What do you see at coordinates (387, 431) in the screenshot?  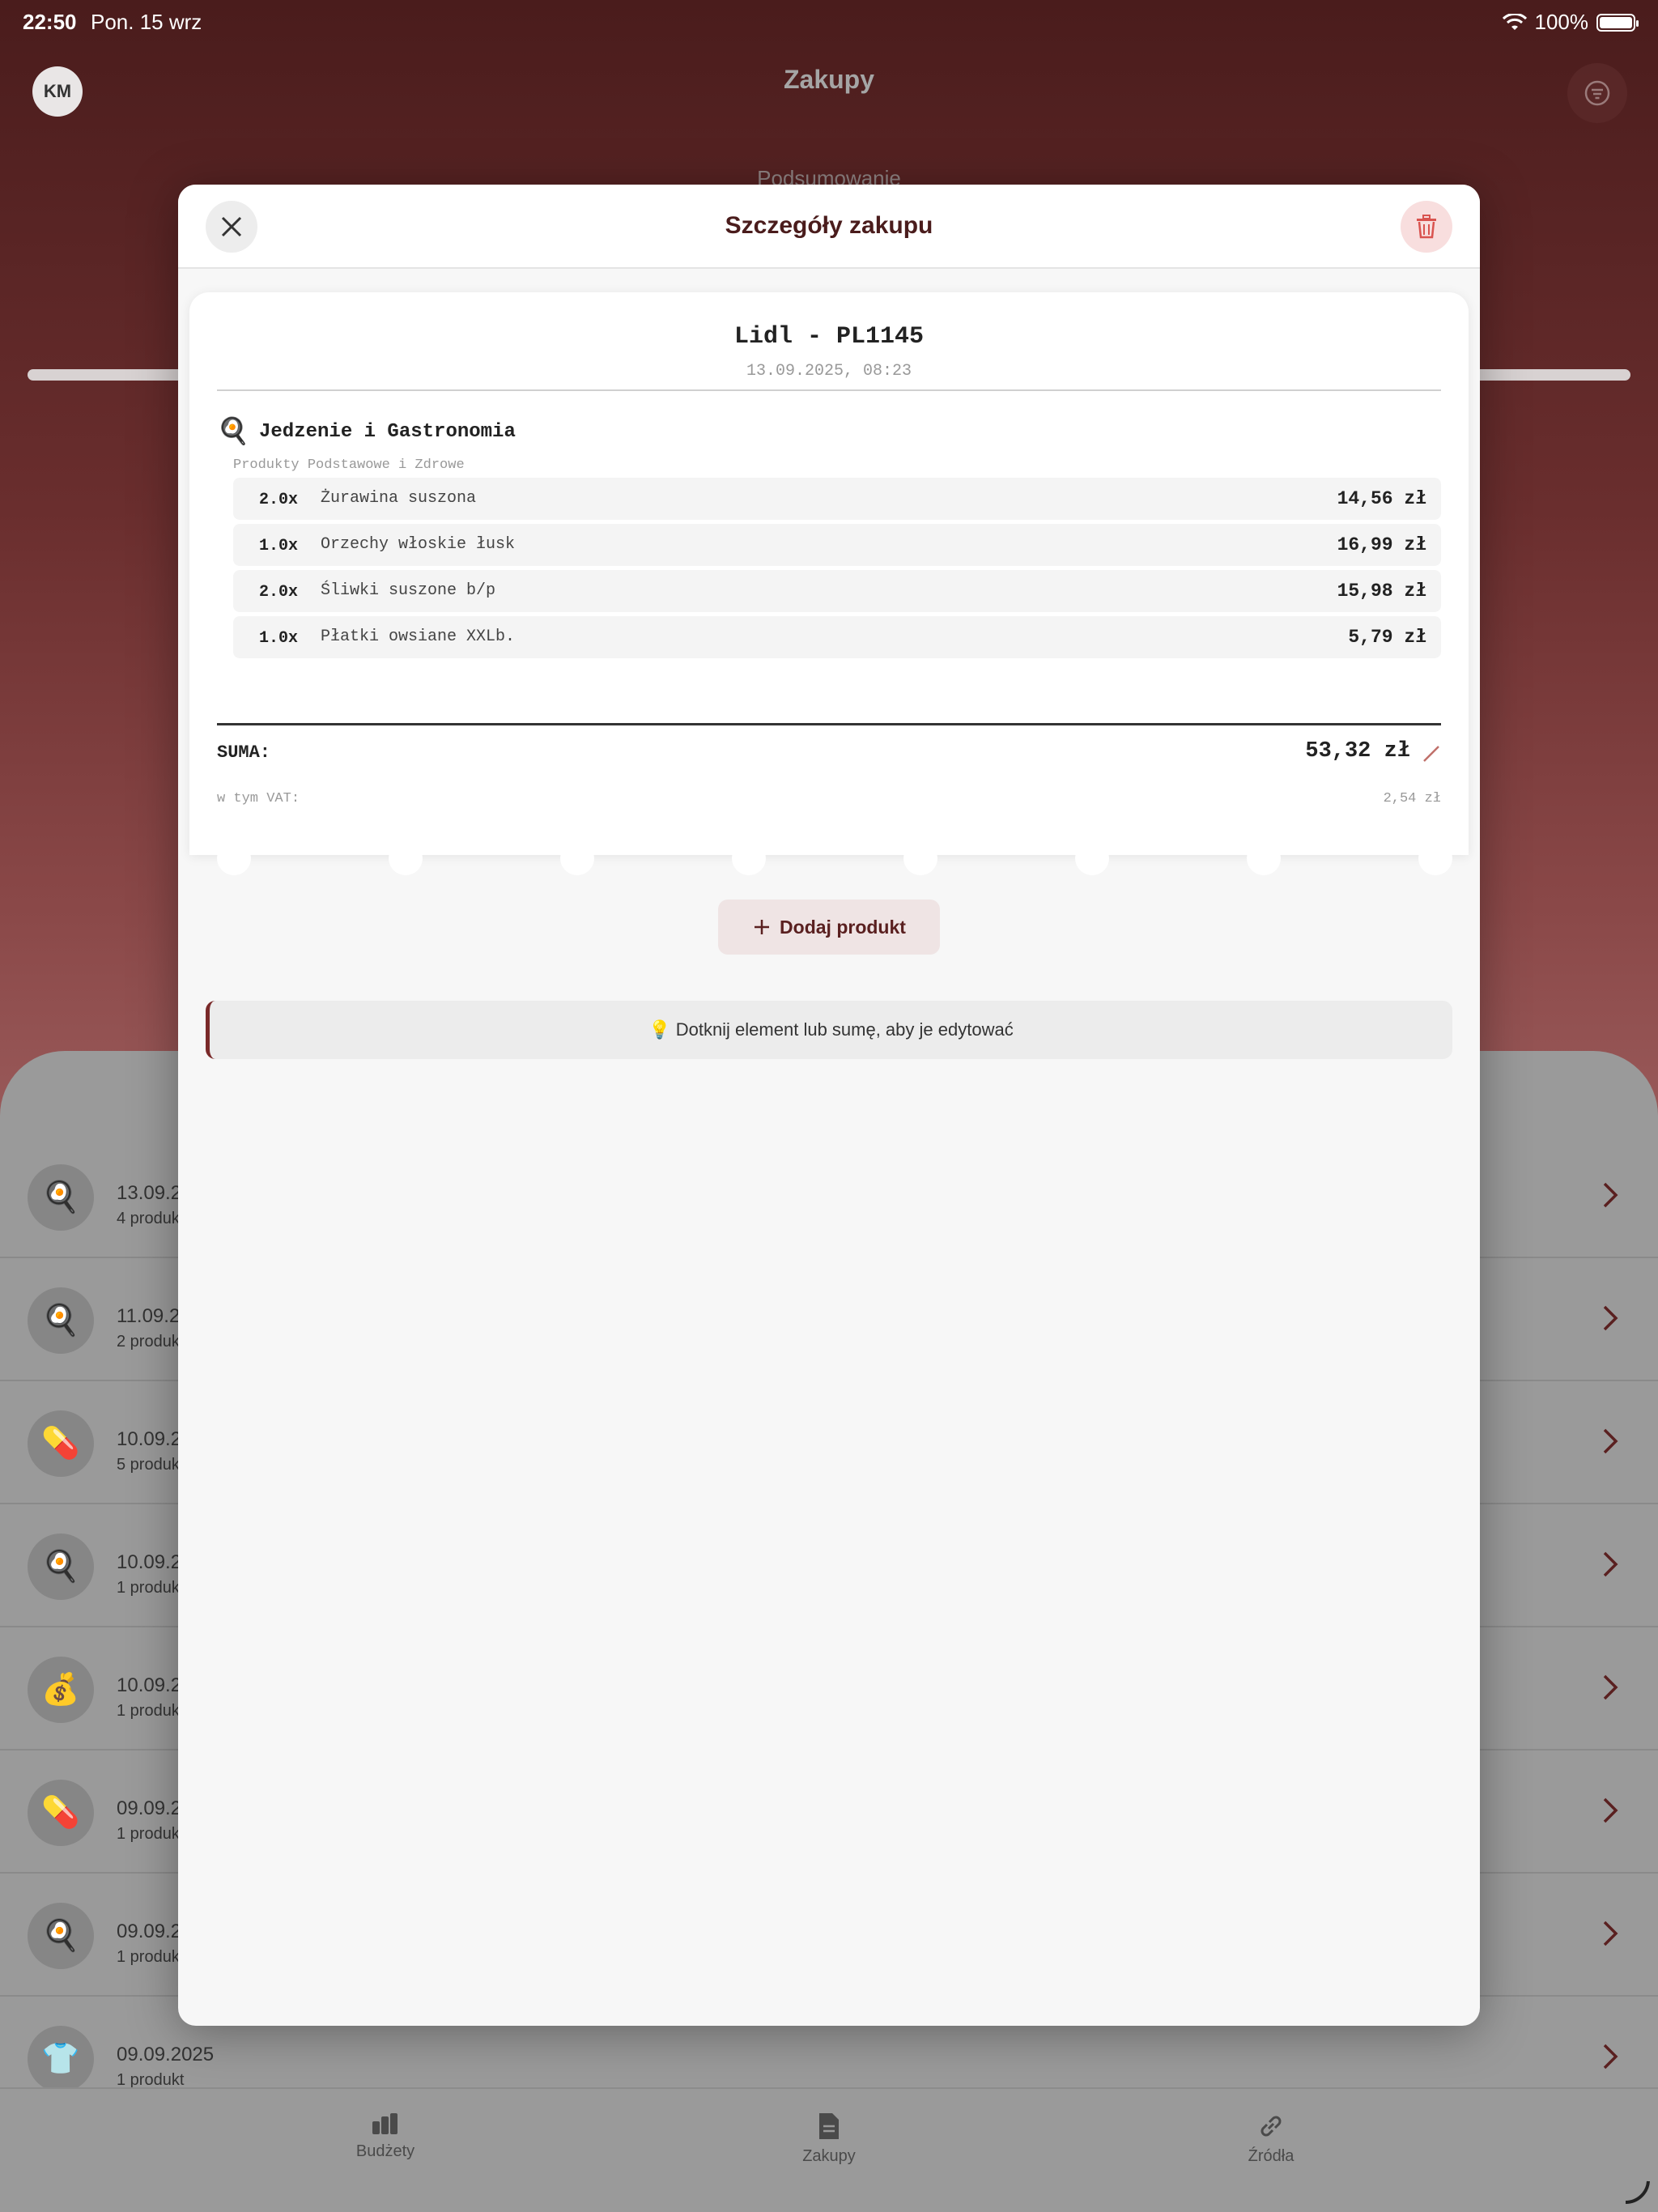 I see `category-name: Jedzenie i Gastronomia` at bounding box center [387, 431].